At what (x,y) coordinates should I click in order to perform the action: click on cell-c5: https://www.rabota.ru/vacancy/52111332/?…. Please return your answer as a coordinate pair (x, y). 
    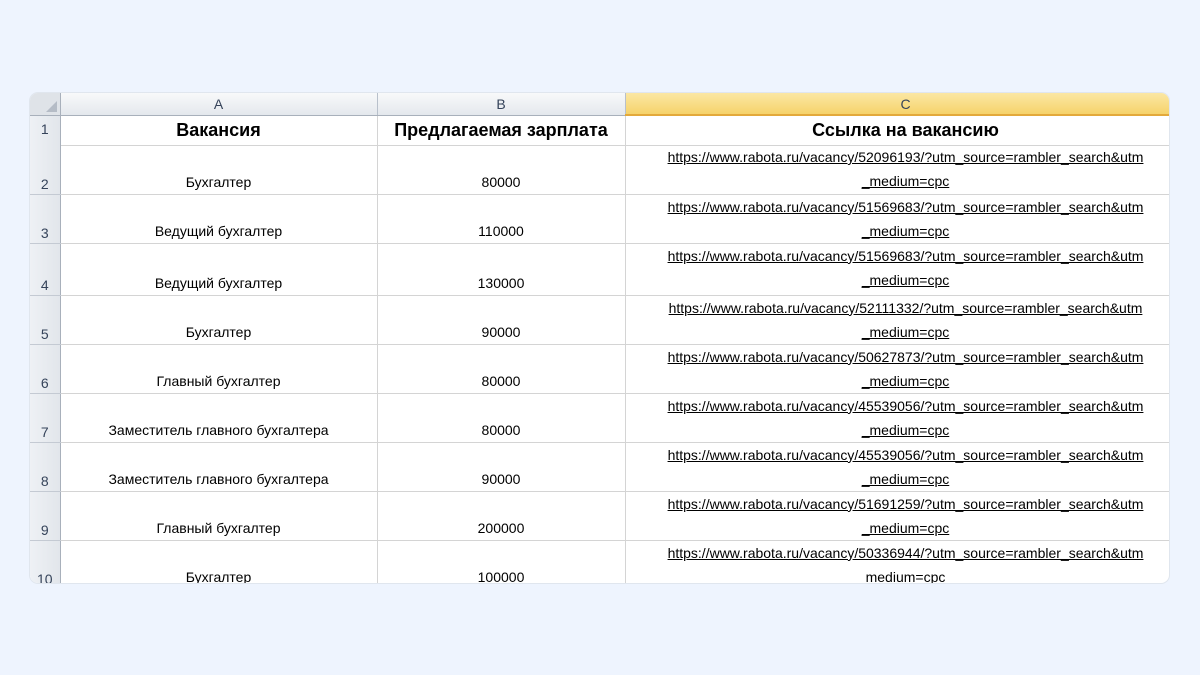
    Looking at the image, I should click on (897, 320).